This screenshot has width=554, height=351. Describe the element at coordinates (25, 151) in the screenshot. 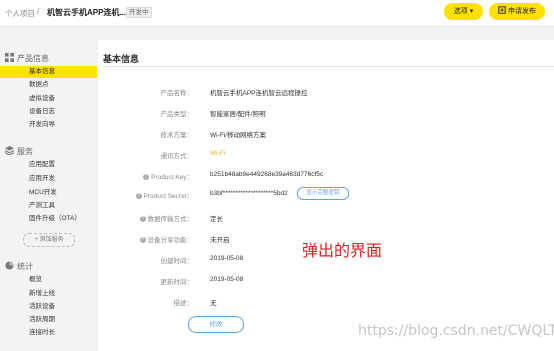

I see `section-title-services: 服务` at that location.